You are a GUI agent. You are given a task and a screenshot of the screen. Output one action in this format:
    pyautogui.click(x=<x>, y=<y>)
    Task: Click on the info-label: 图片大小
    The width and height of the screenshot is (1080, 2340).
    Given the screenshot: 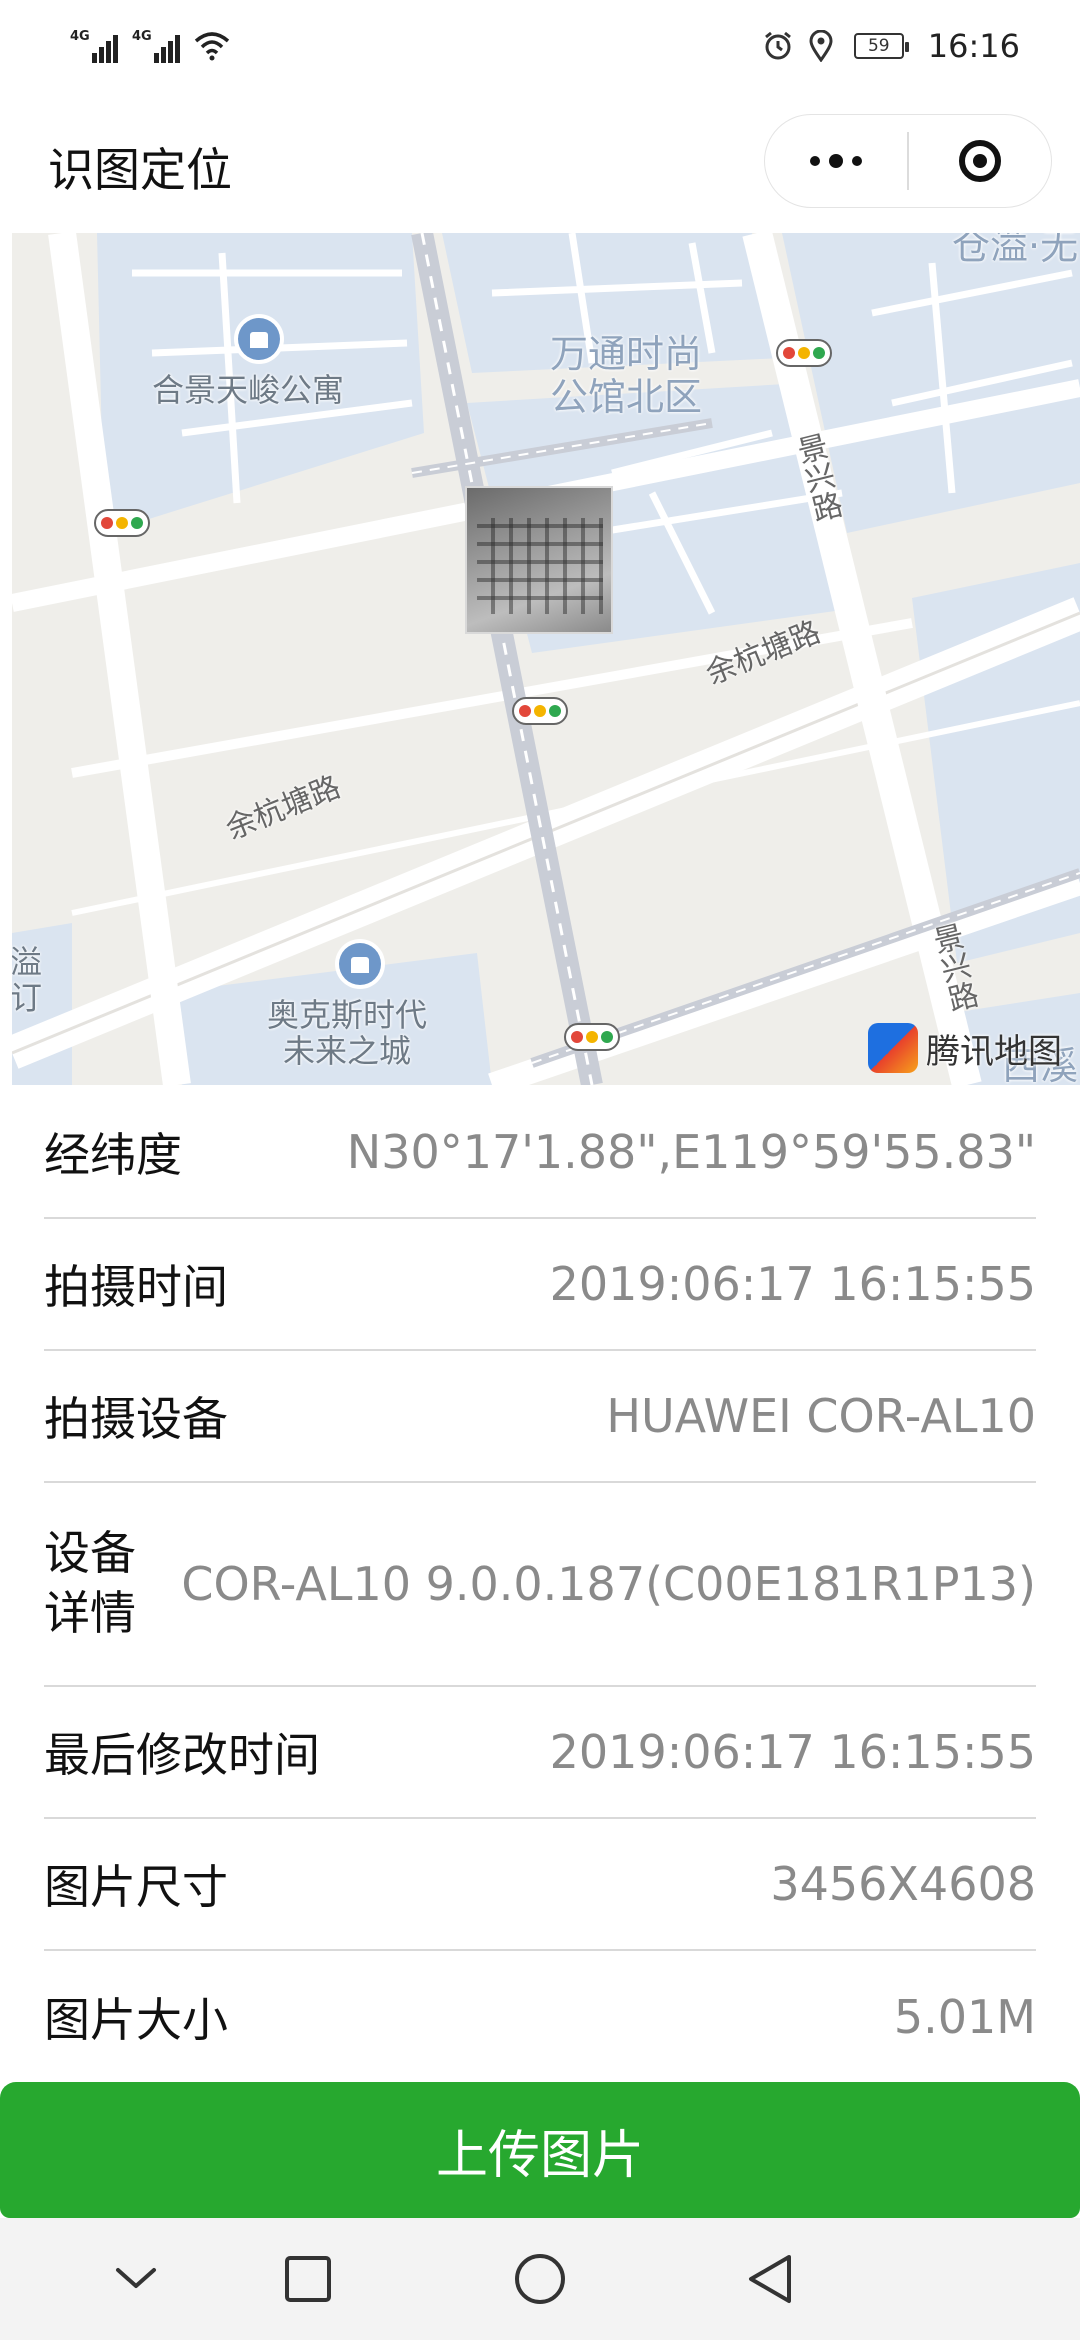 What is the action you would take?
    pyautogui.click(x=136, y=2020)
    